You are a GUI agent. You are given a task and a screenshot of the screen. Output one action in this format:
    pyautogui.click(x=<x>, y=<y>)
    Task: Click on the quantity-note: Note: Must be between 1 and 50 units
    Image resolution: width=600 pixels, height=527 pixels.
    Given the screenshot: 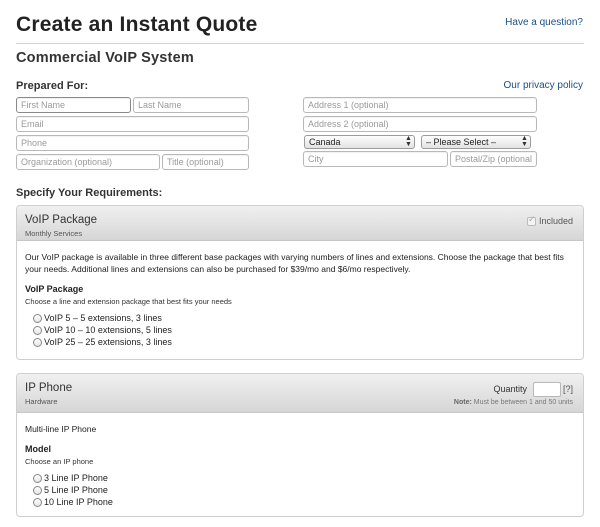 What is the action you would take?
    pyautogui.click(x=513, y=402)
    